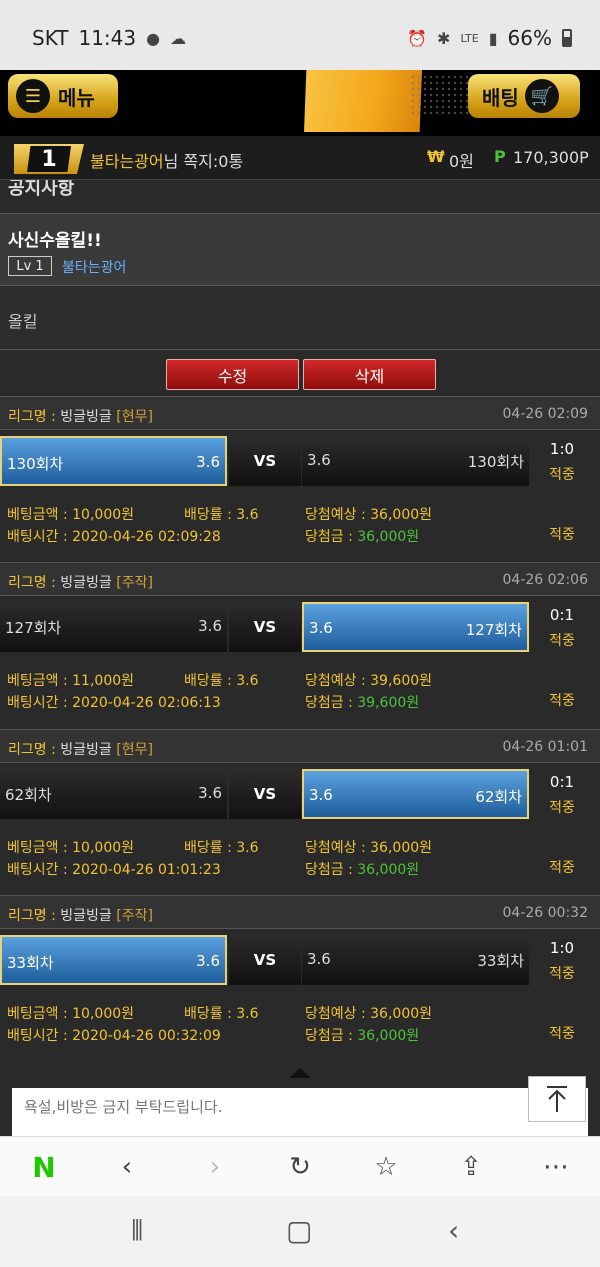  I want to click on home-pick: 62회차 3.6, so click(113, 794).